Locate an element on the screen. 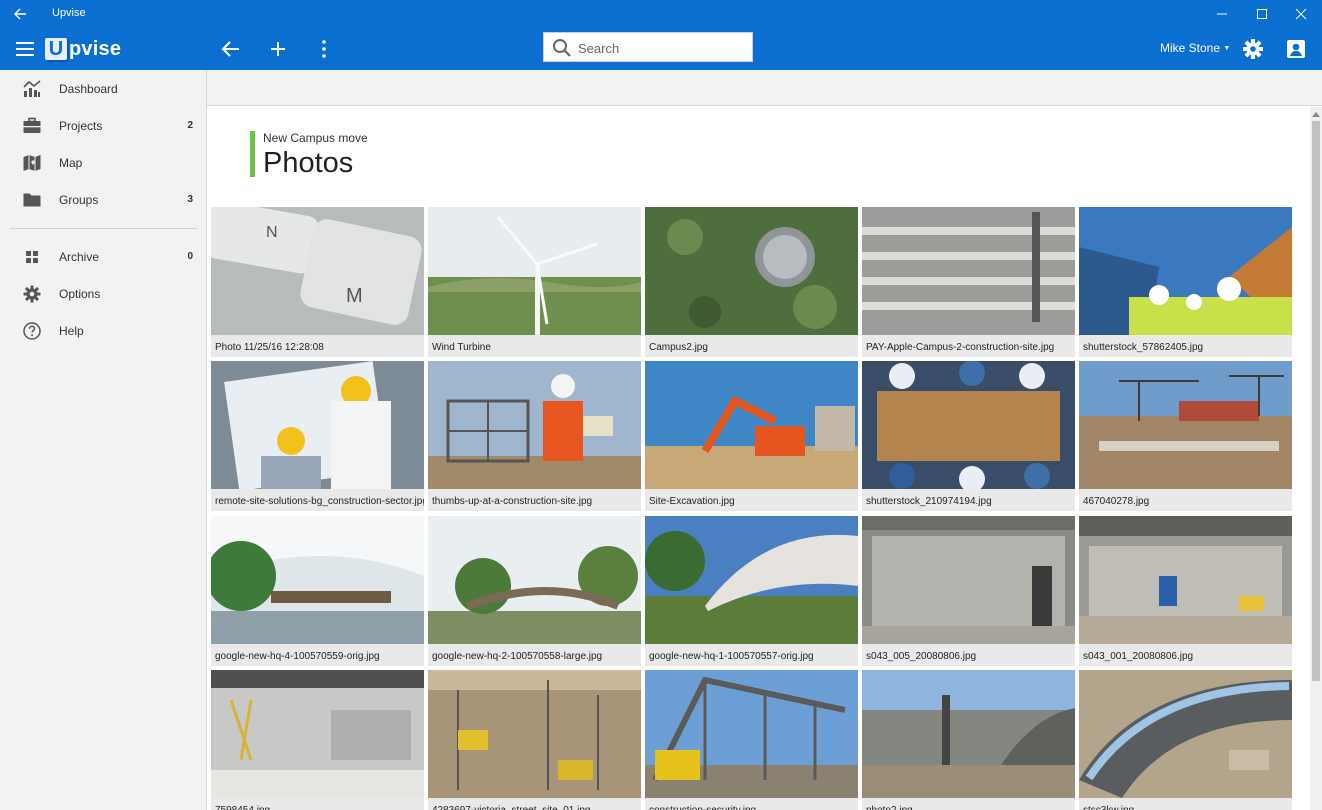 This screenshot has width=1322, height=810. account-icon is located at coordinates (1296, 49).